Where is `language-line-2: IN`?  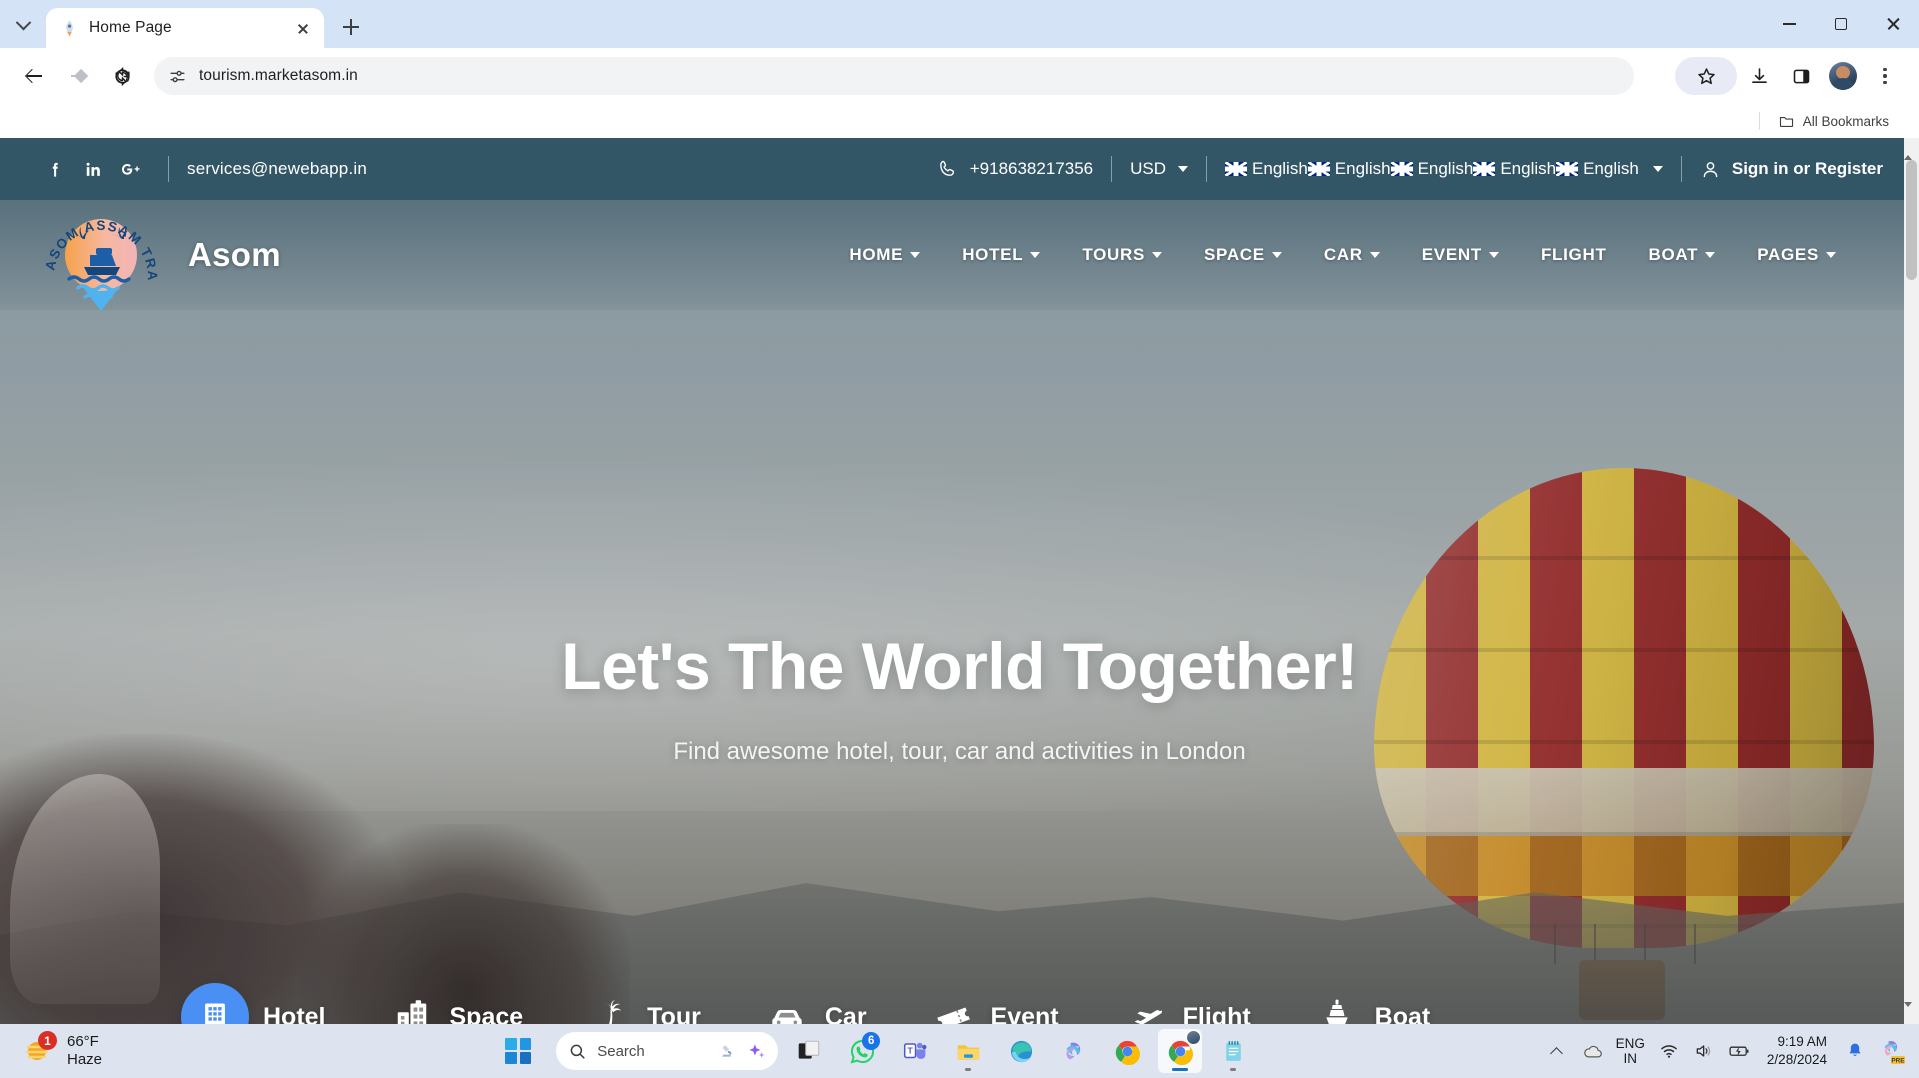
language-line-2: IN is located at coordinates (1630, 1058).